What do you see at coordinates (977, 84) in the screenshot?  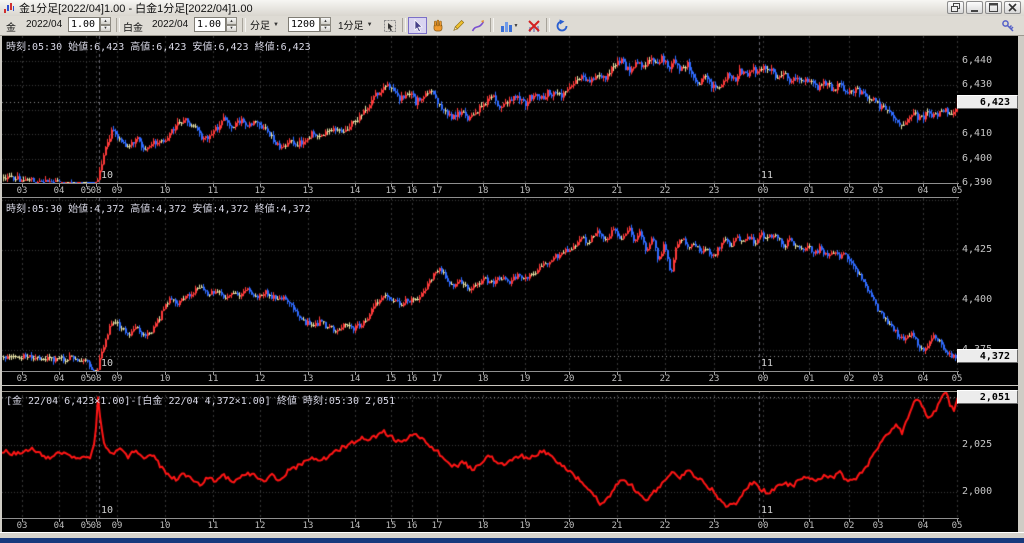 I see `y-axis-label: 6,430` at bounding box center [977, 84].